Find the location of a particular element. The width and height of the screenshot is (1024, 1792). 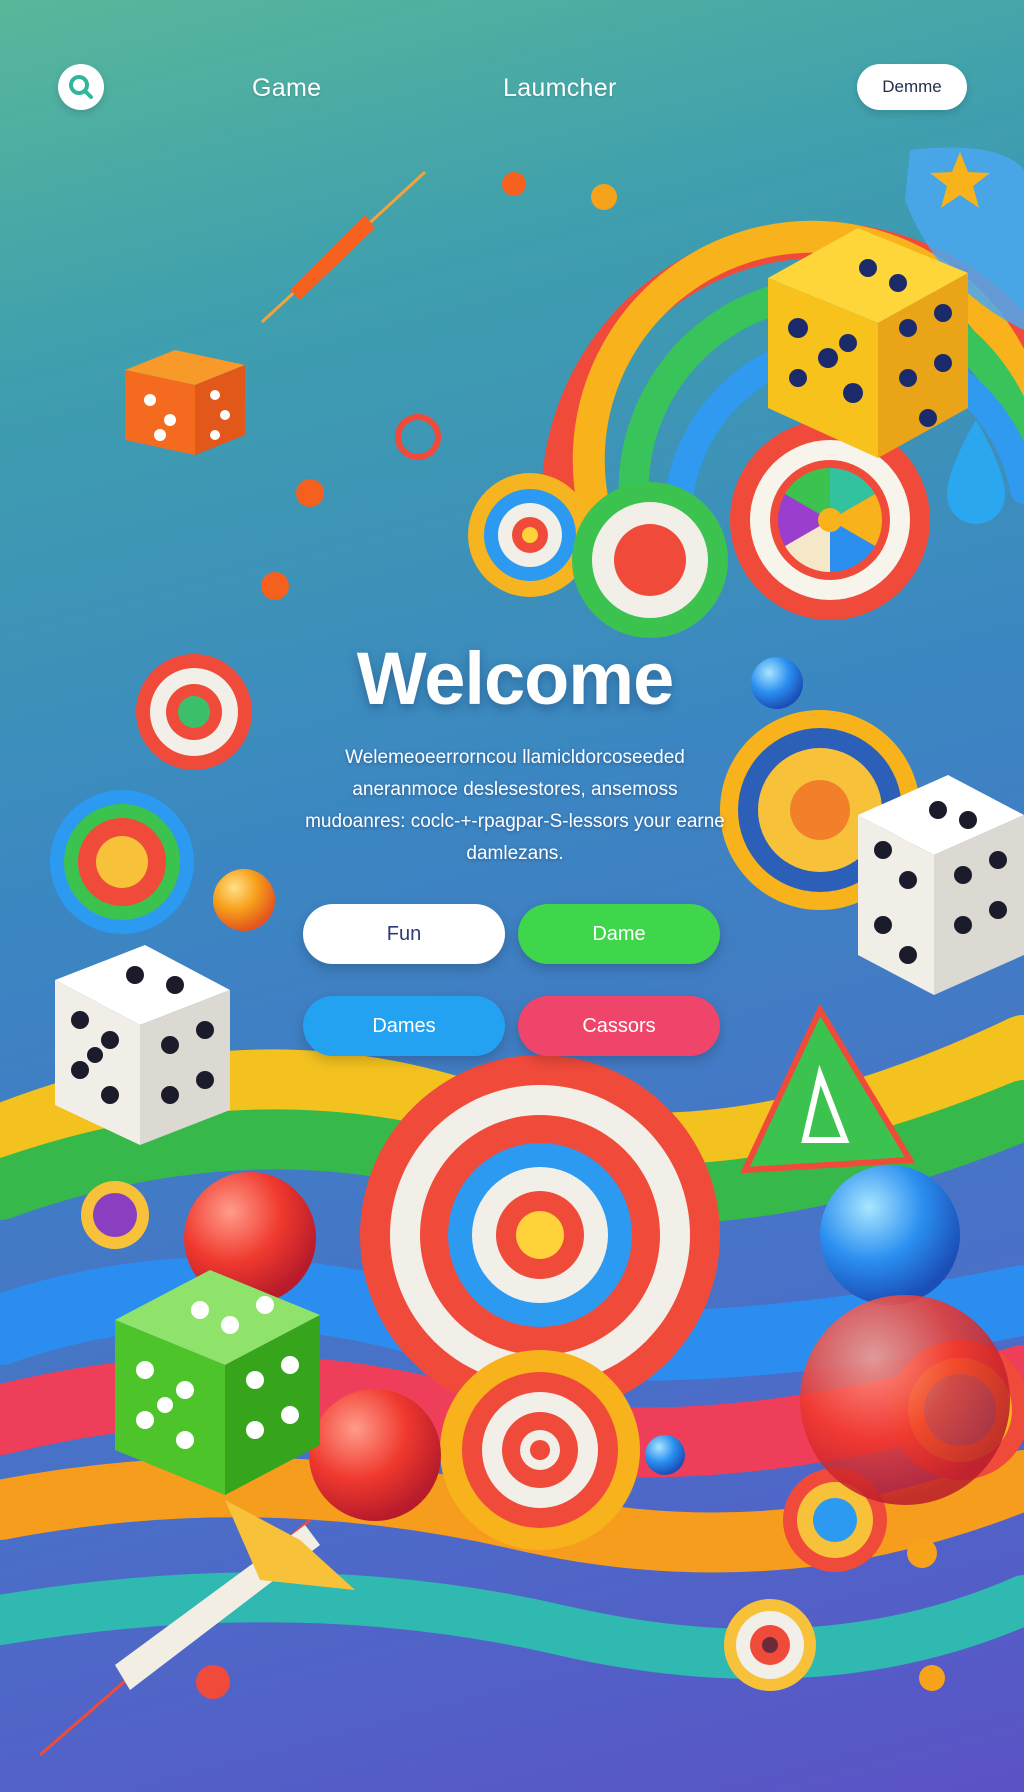

search-button is located at coordinates (81, 87).